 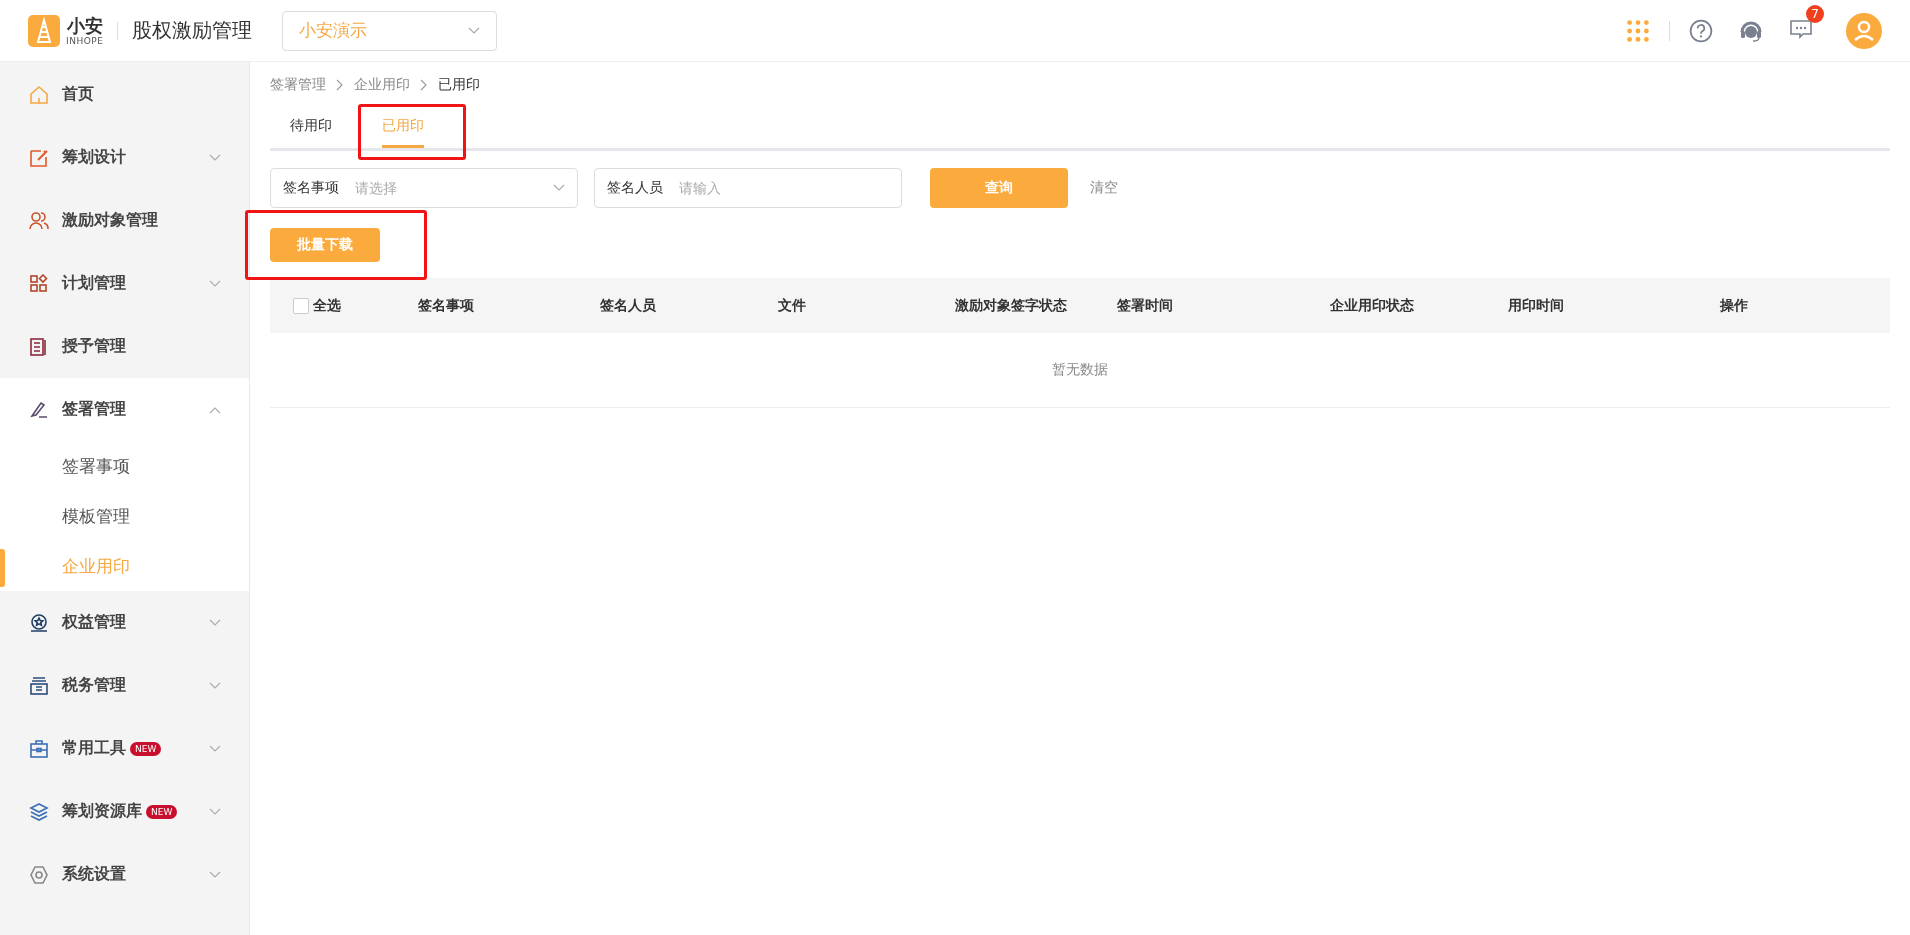 What do you see at coordinates (783, 188) in the screenshot?
I see `text-input: 请输入` at bounding box center [783, 188].